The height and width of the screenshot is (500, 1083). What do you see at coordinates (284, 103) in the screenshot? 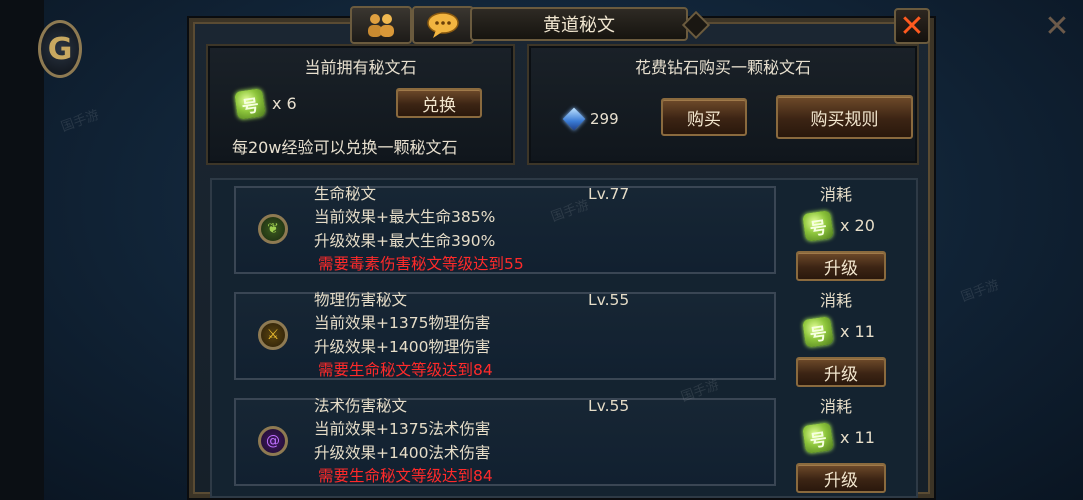
I see `owned-stone-count: x 6` at bounding box center [284, 103].